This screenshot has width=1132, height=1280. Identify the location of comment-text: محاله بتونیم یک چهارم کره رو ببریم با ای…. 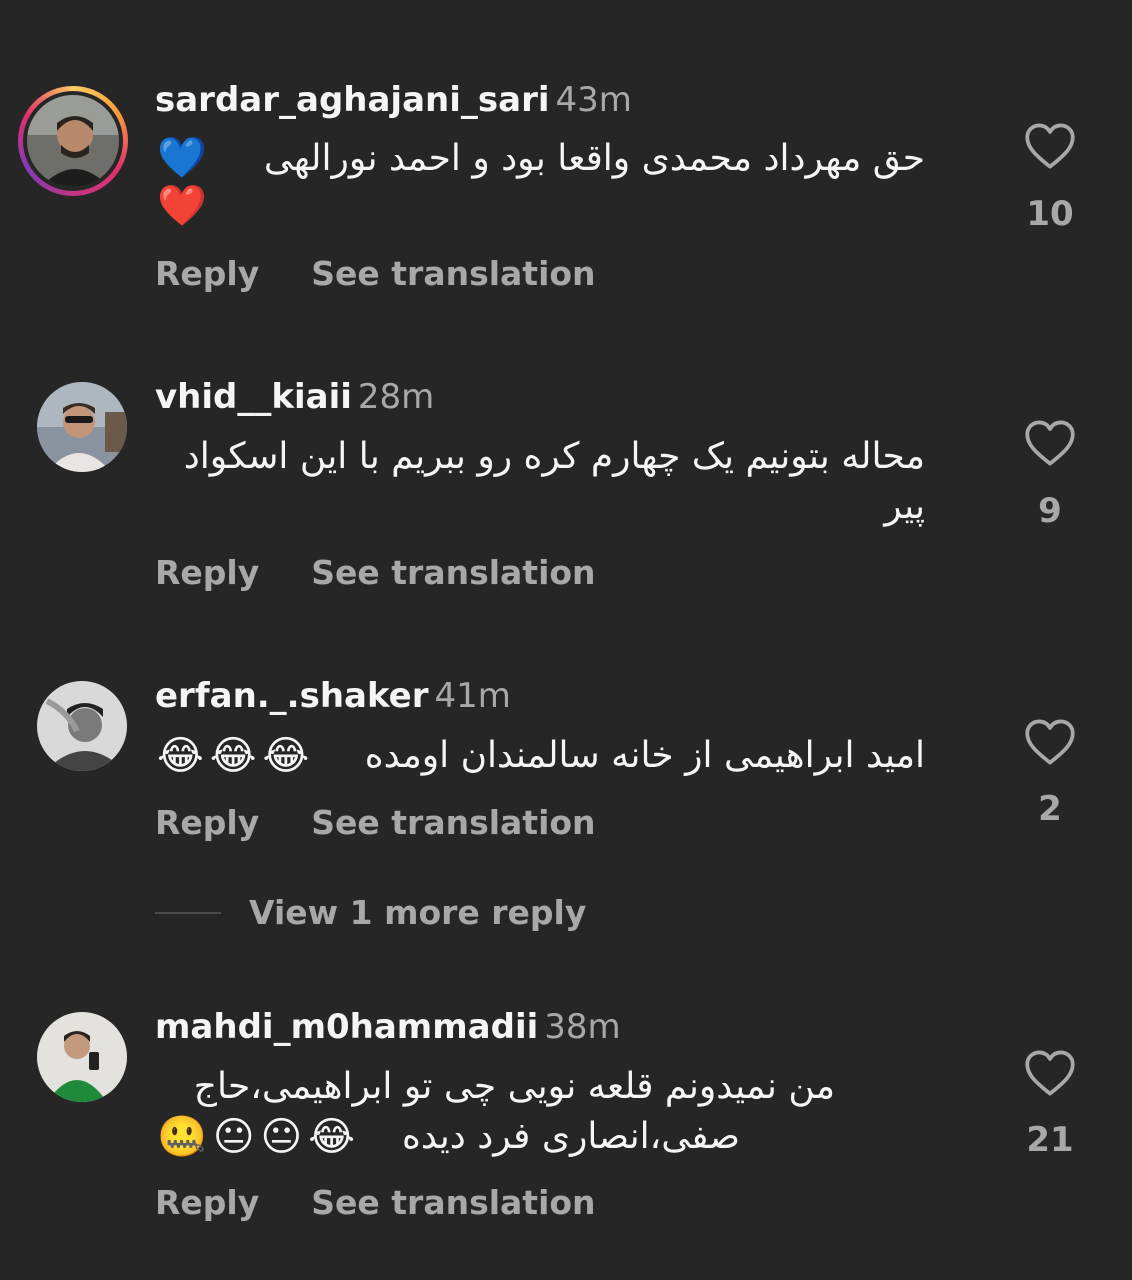
(554, 481).